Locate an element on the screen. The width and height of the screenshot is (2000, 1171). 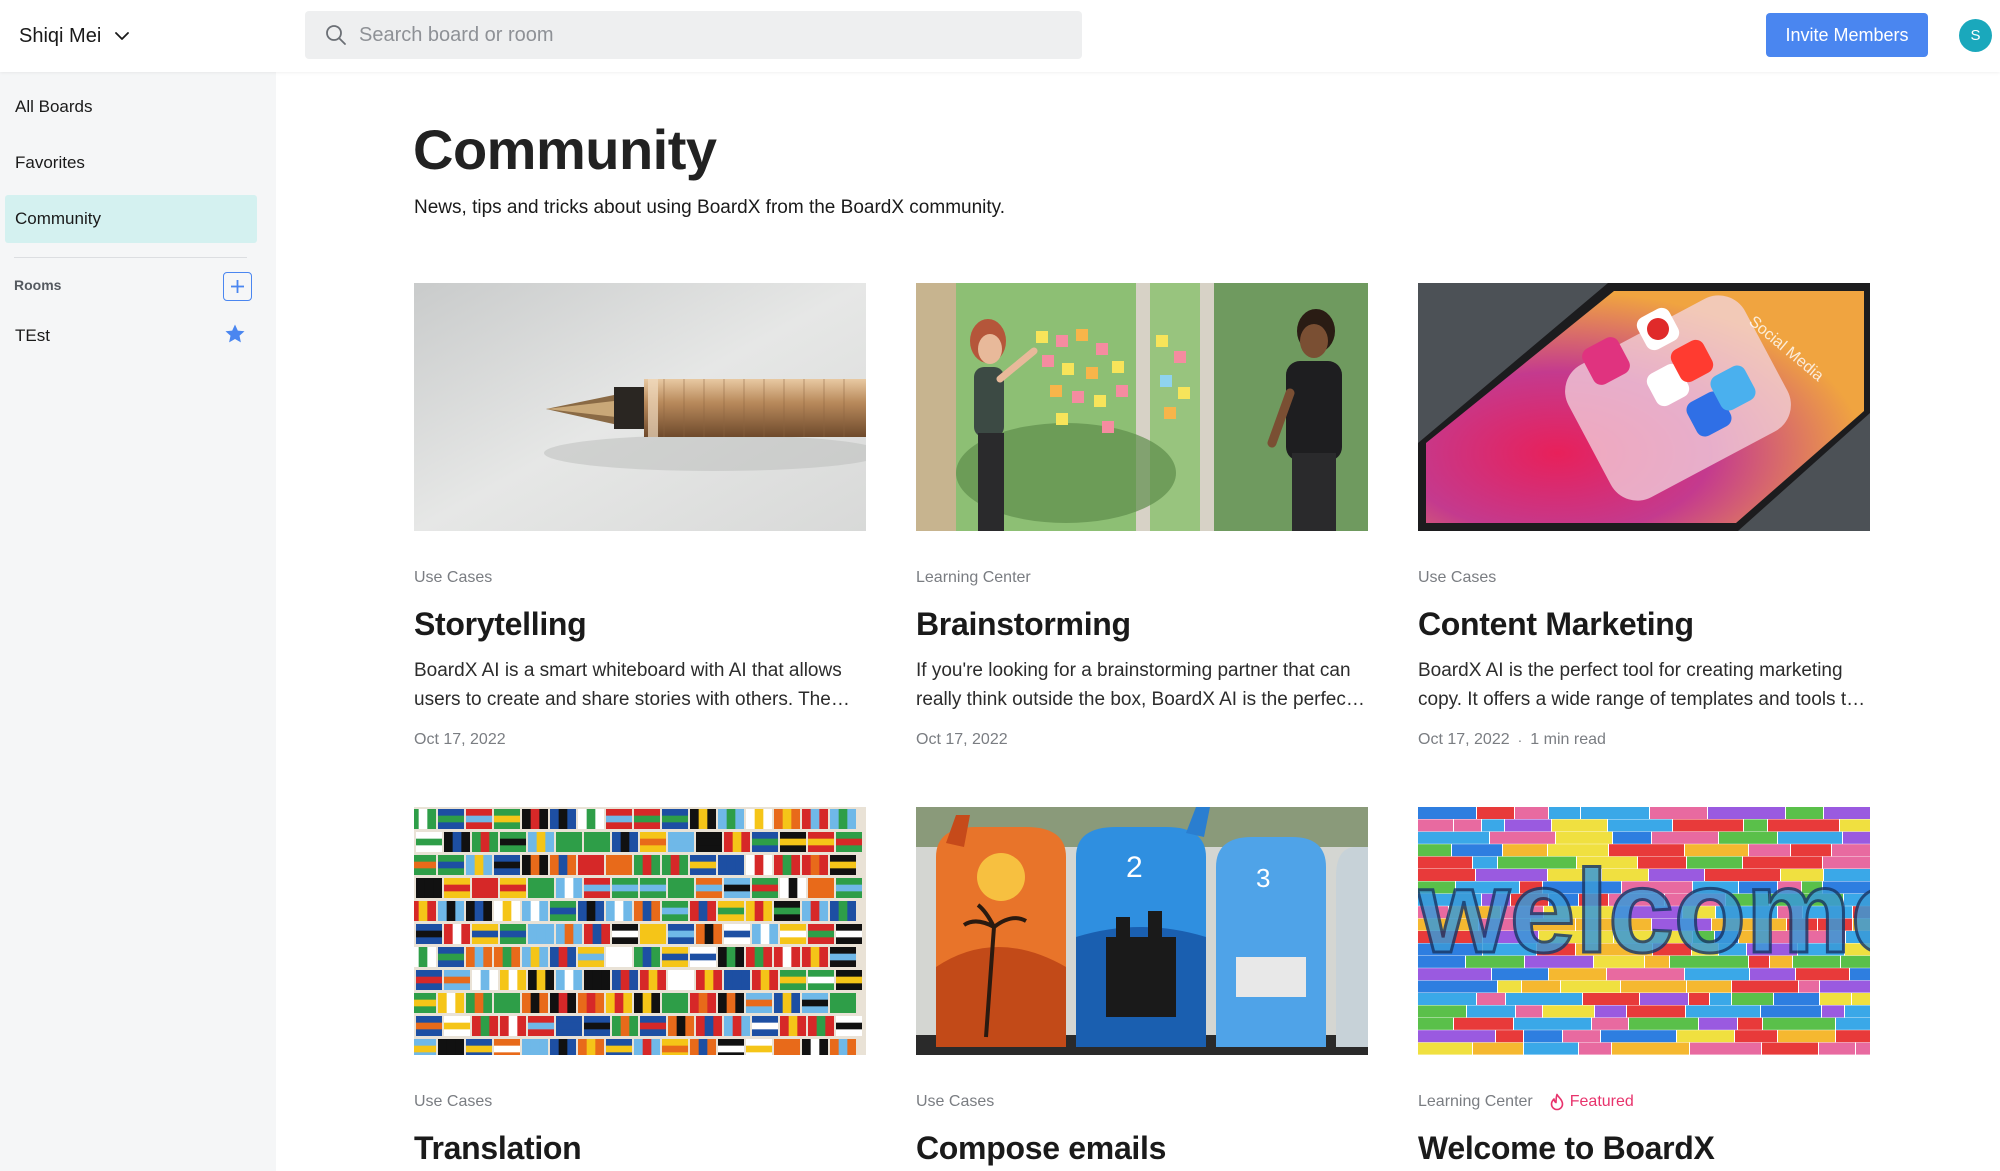
card-image-painted-mailboxes: 2 3 is located at coordinates (1142, 931).